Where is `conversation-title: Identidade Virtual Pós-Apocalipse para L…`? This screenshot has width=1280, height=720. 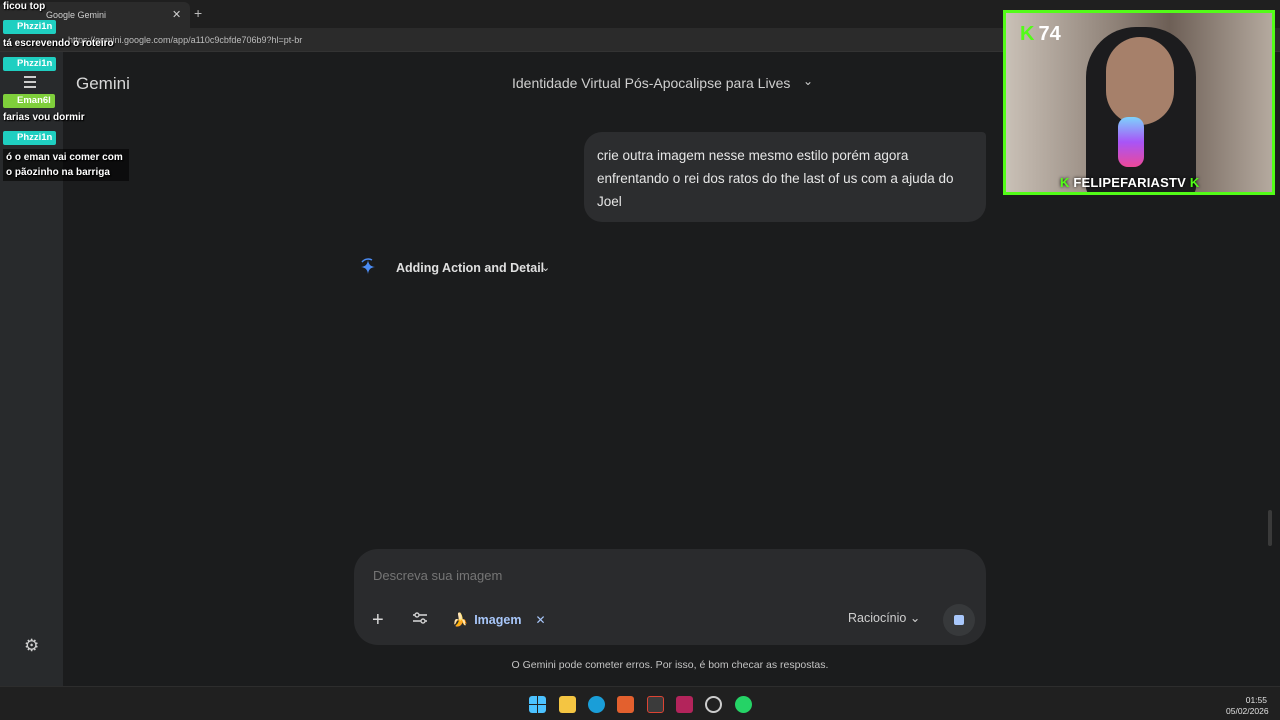 conversation-title: Identidade Virtual Pós-Apocalipse para L… is located at coordinates (651, 83).